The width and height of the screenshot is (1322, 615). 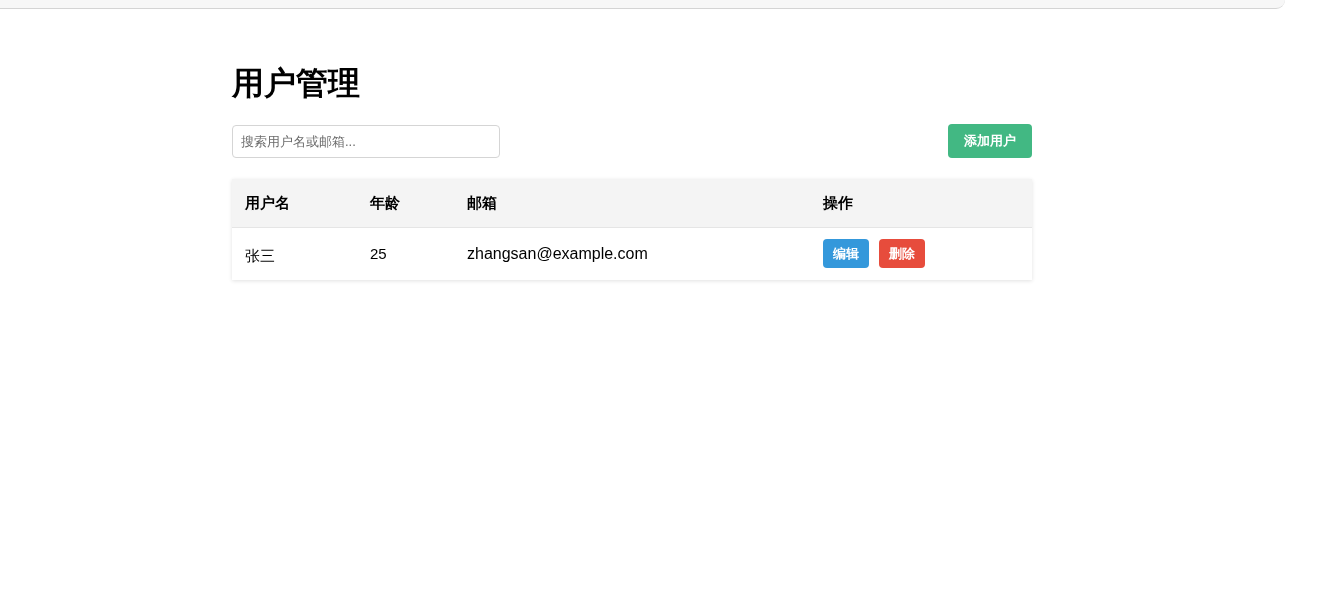 I want to click on table-cell: zhangsan@example.com, so click(x=557, y=253).